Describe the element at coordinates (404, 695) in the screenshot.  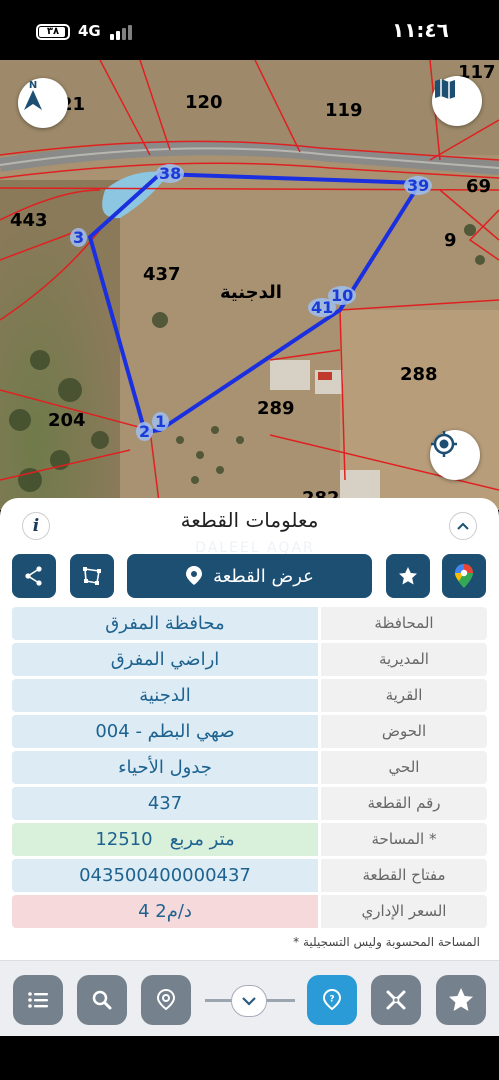
I see `row-label: القرية` at that location.